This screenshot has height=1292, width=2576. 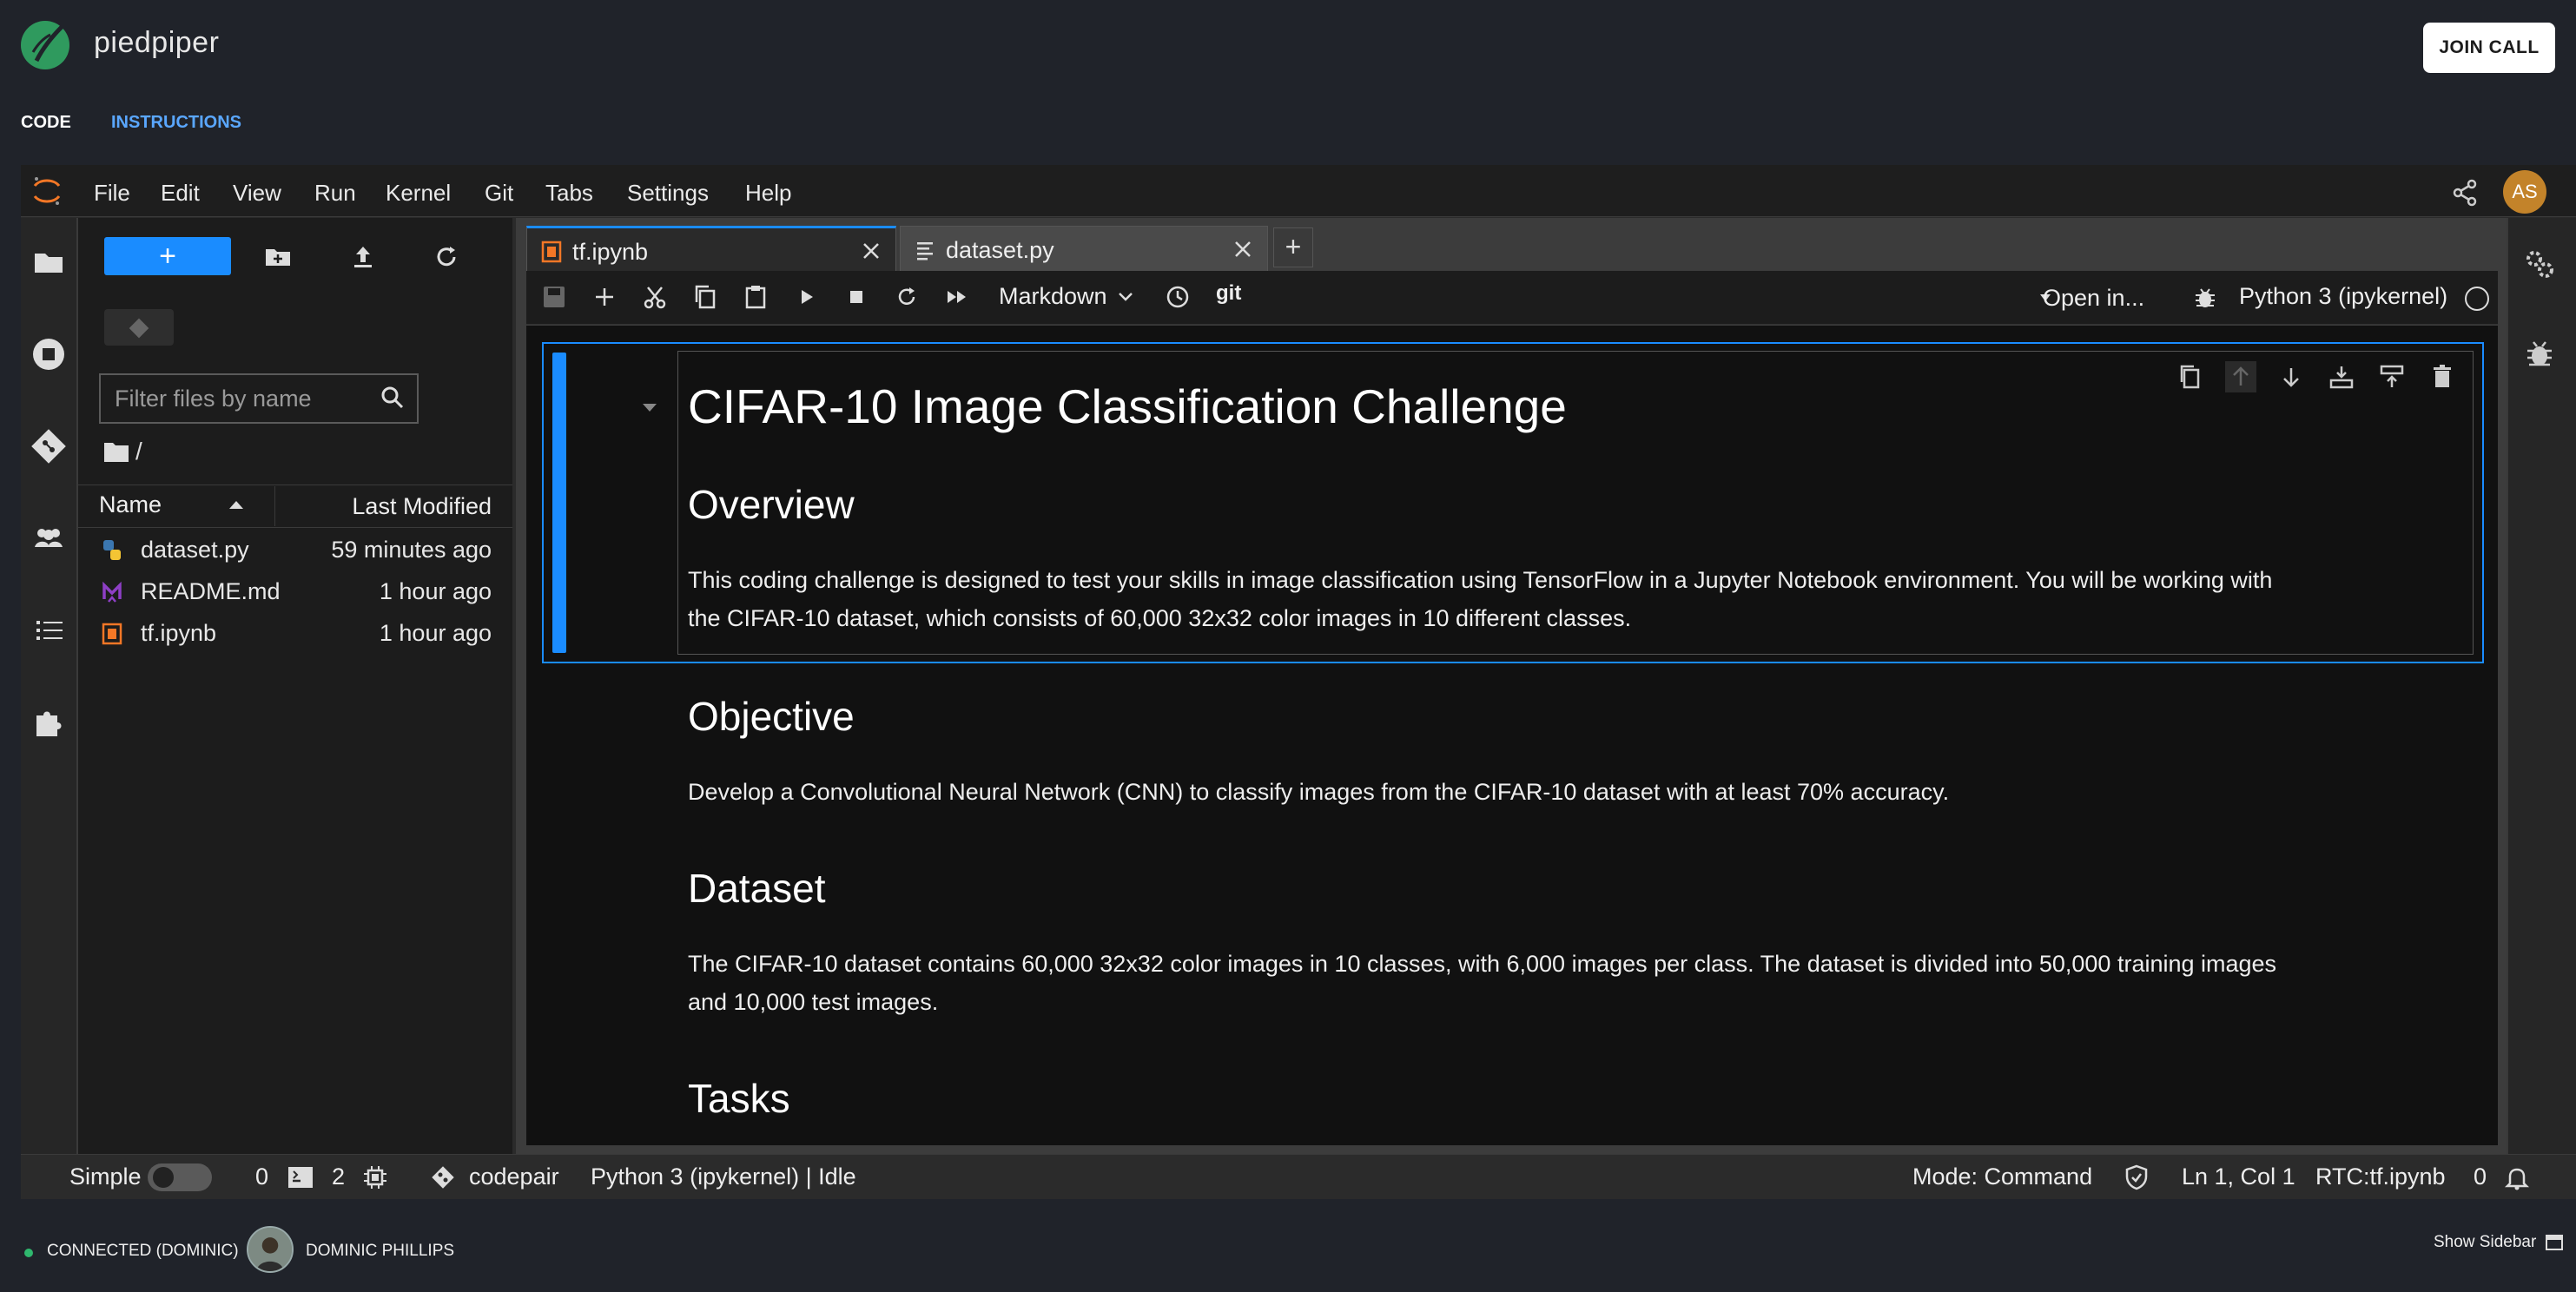 I want to click on move-down-icon, so click(x=2291, y=376).